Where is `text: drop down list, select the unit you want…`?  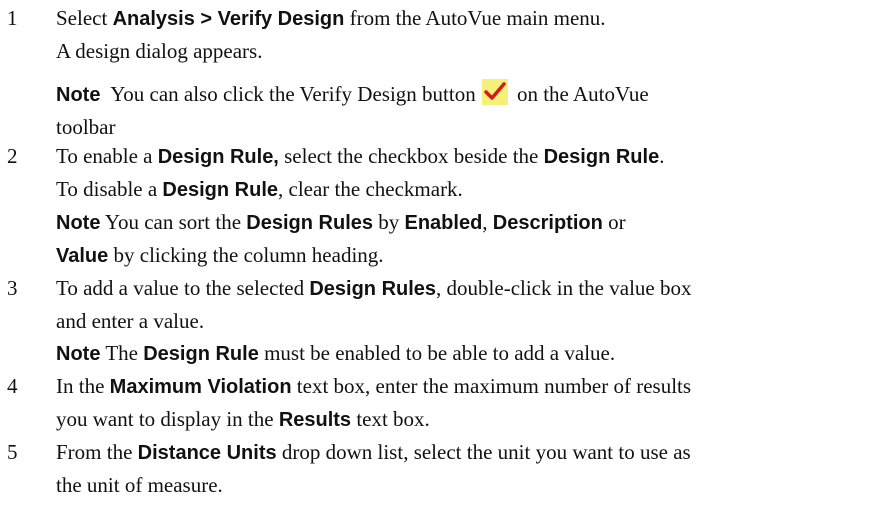 text: drop down list, select the unit you want… is located at coordinates (483, 452).